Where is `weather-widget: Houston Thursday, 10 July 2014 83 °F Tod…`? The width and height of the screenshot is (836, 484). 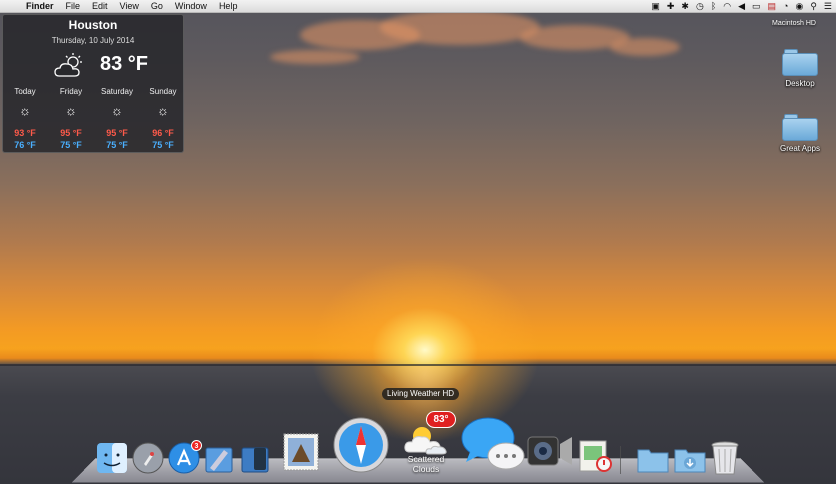
weather-widget: Houston Thursday, 10 July 2014 83 °F Tod… is located at coordinates (93, 83).